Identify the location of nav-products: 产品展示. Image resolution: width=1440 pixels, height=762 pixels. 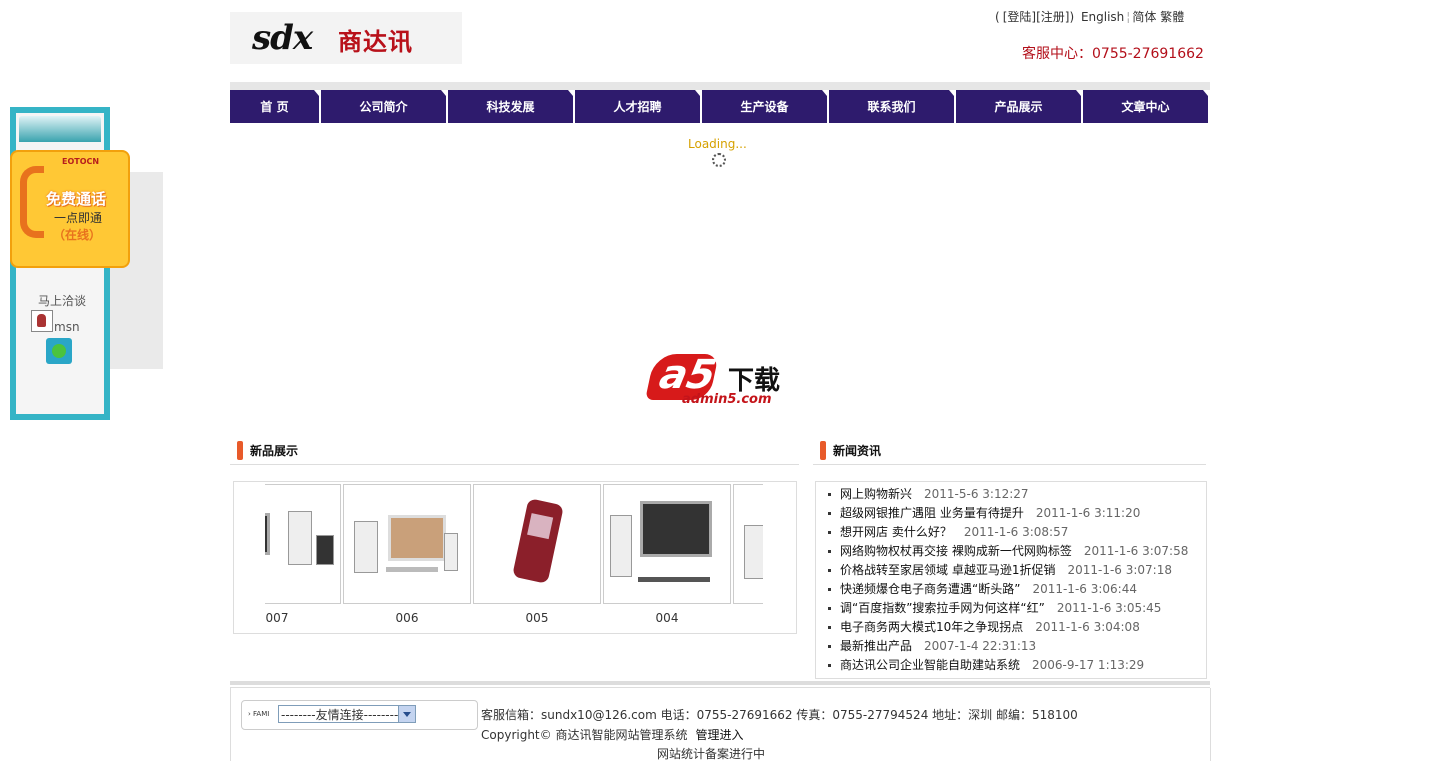
(1018, 106).